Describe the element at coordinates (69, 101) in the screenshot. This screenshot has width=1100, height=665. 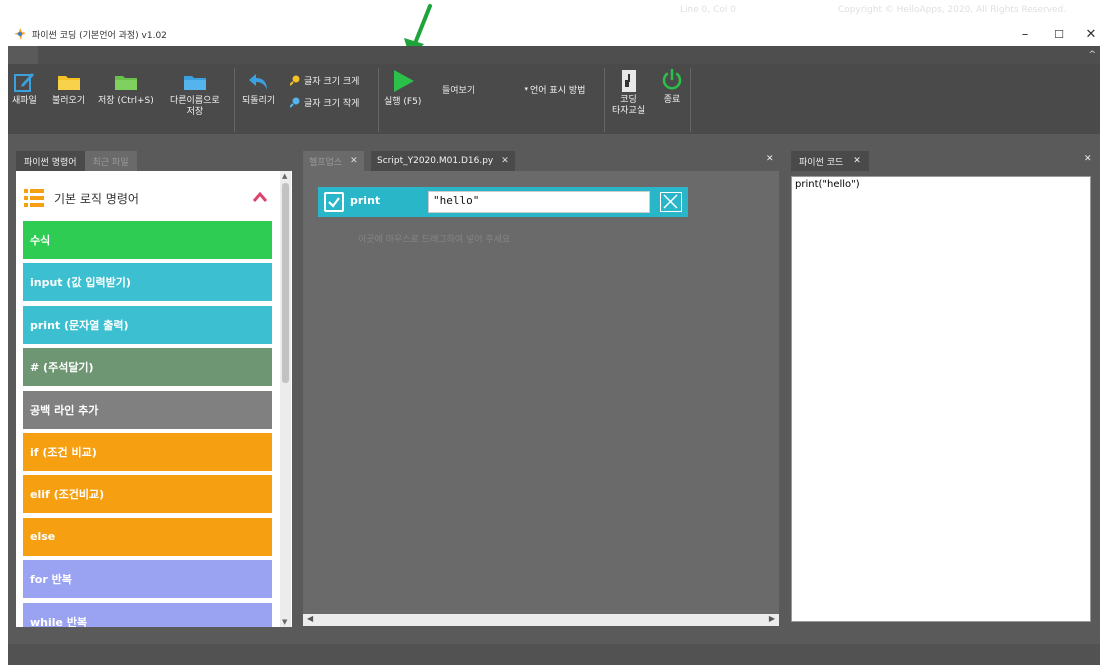
I see `open-label: 불러오기` at that location.